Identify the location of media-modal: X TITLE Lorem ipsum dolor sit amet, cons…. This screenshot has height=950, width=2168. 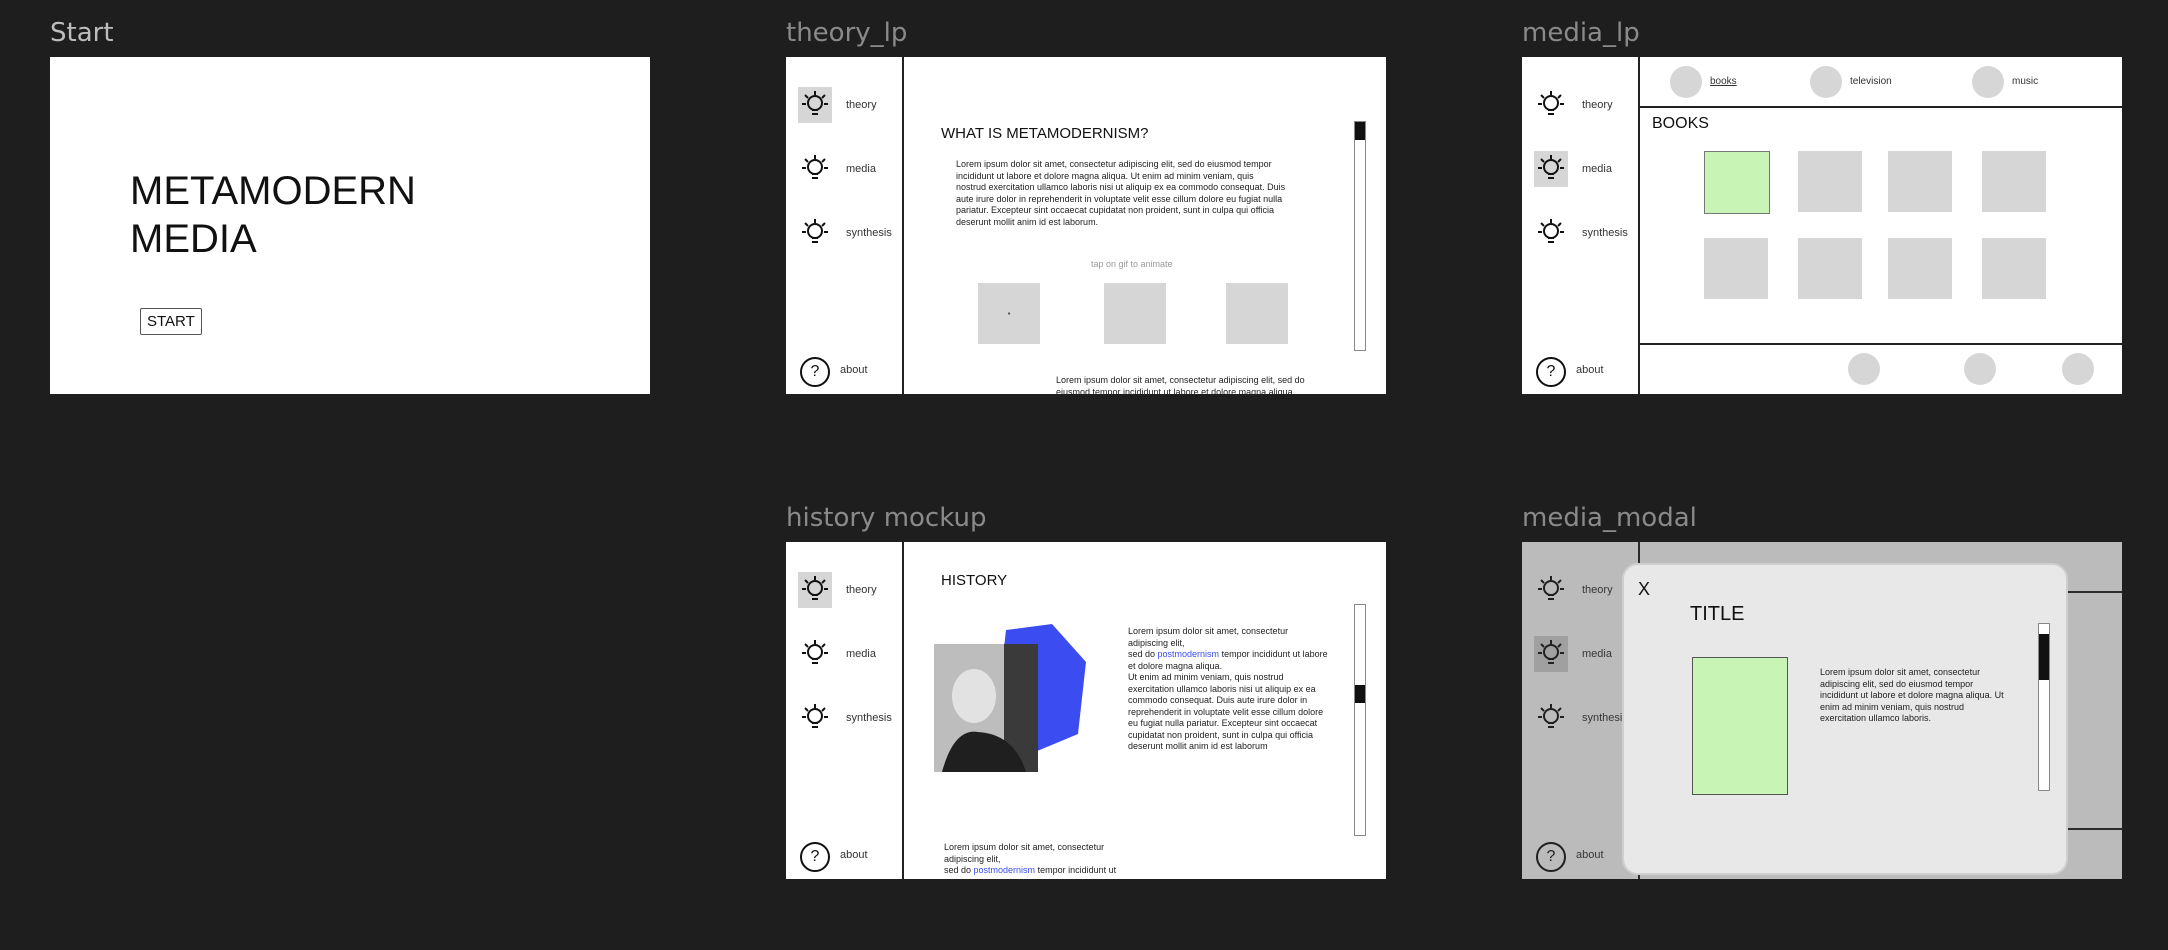
(1845, 719).